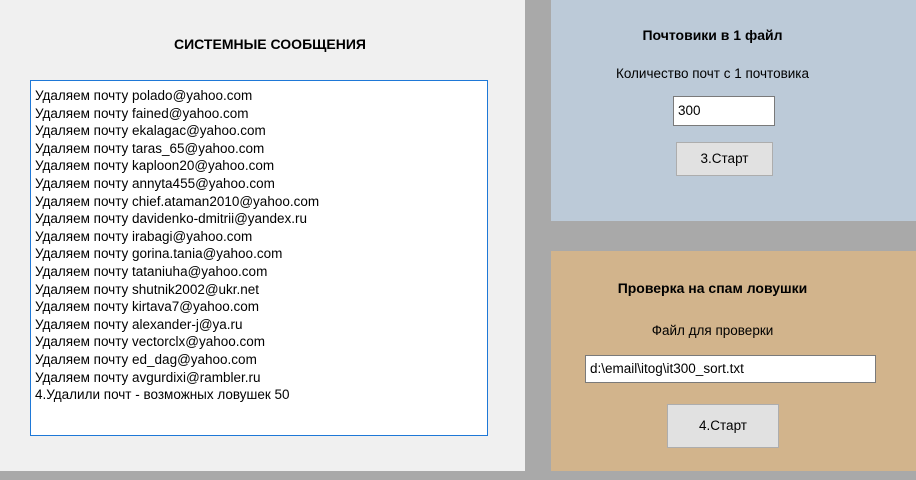 Image resolution: width=916 pixels, height=480 pixels. What do you see at coordinates (270, 44) in the screenshot?
I see `system-messages-title: СИСТЕМНЫЕ СООБЩЕНИЯ` at bounding box center [270, 44].